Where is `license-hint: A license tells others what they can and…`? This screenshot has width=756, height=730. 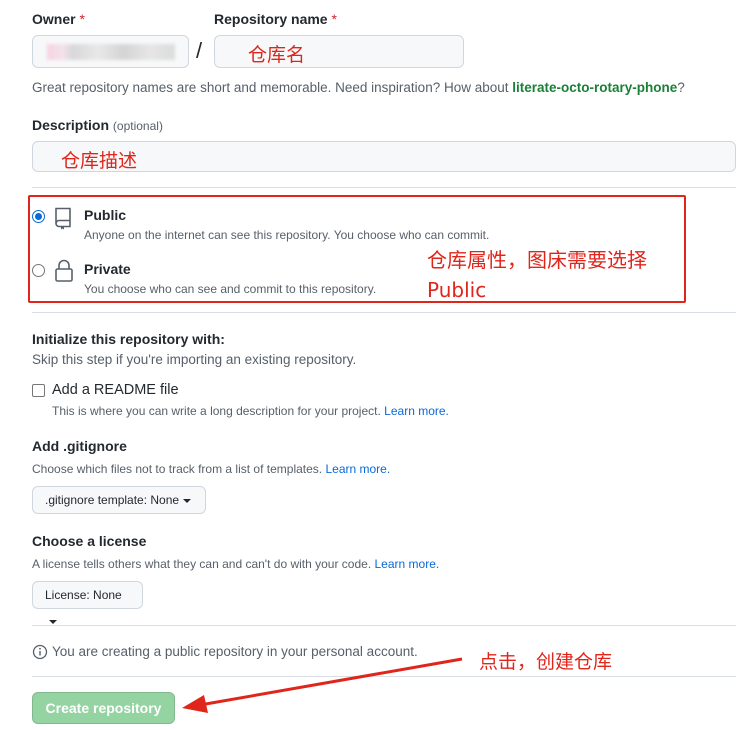
license-hint: A license tells others what they can and… is located at coordinates (236, 564).